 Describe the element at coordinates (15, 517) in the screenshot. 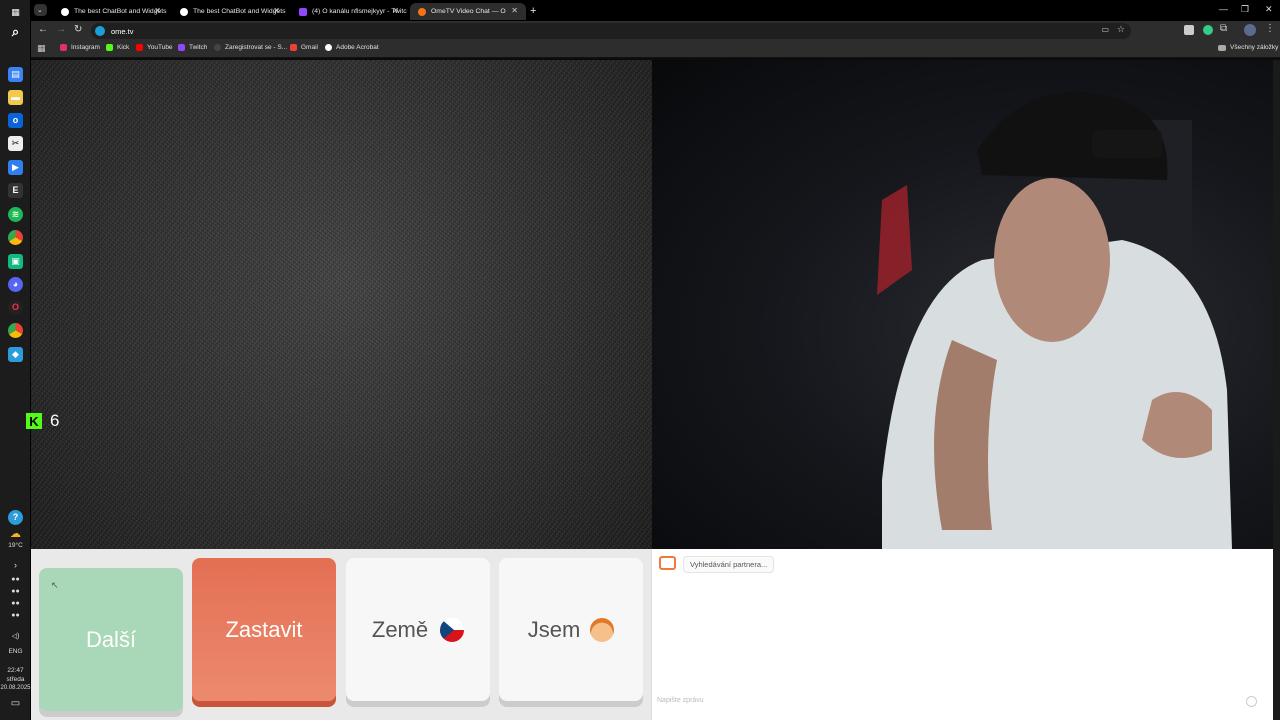

I see `help-icon: ?` at that location.